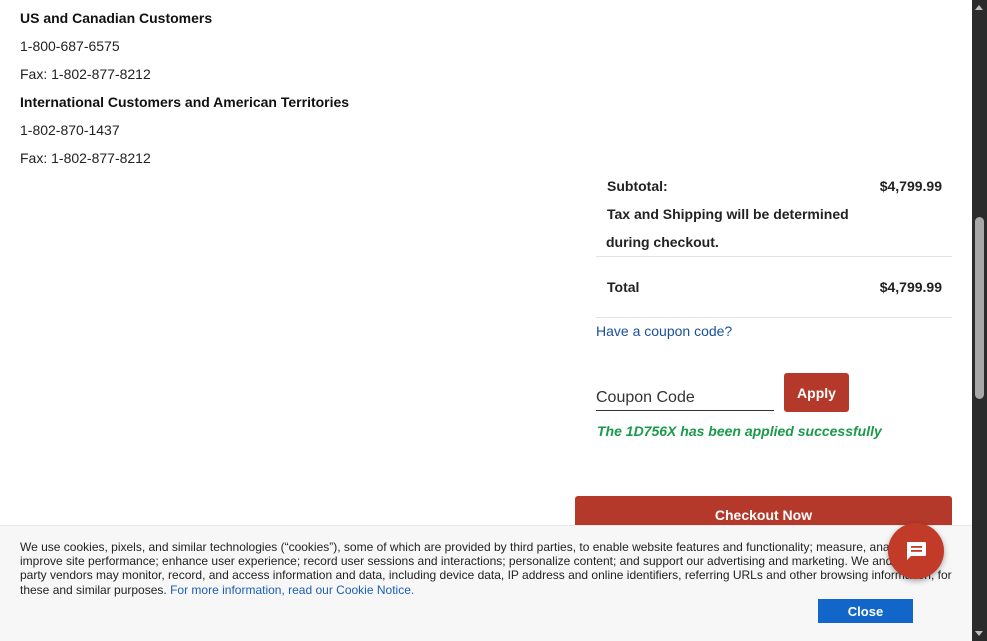 The width and height of the screenshot is (987, 641). What do you see at coordinates (816, 392) in the screenshot?
I see `apply-coupon-button: Apply` at bounding box center [816, 392].